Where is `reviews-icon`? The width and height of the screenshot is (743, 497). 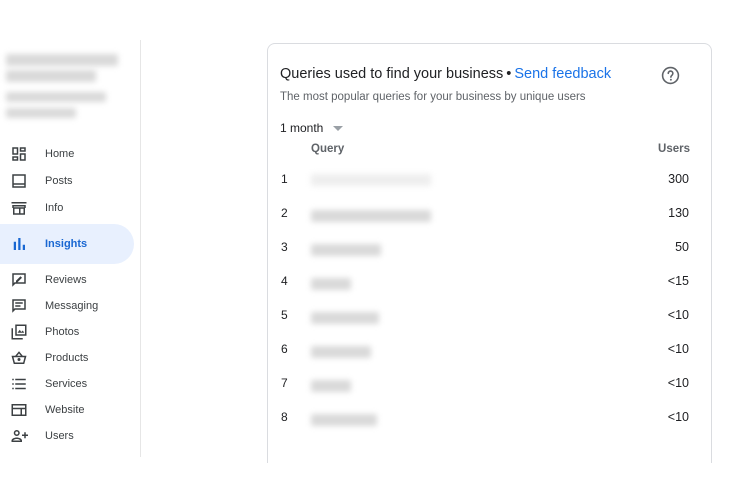 reviews-icon is located at coordinates (19, 280).